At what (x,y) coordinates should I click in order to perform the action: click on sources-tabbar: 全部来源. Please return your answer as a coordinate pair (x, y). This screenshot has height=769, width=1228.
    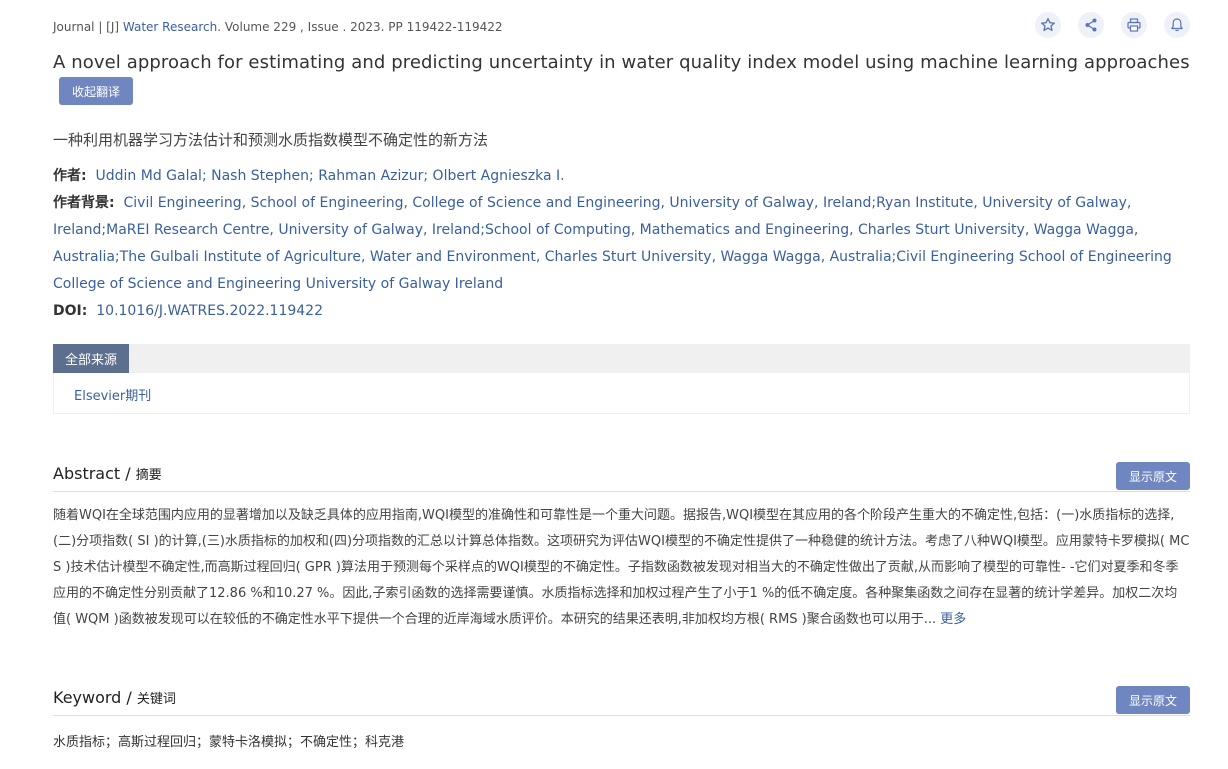
    Looking at the image, I should click on (621, 358).